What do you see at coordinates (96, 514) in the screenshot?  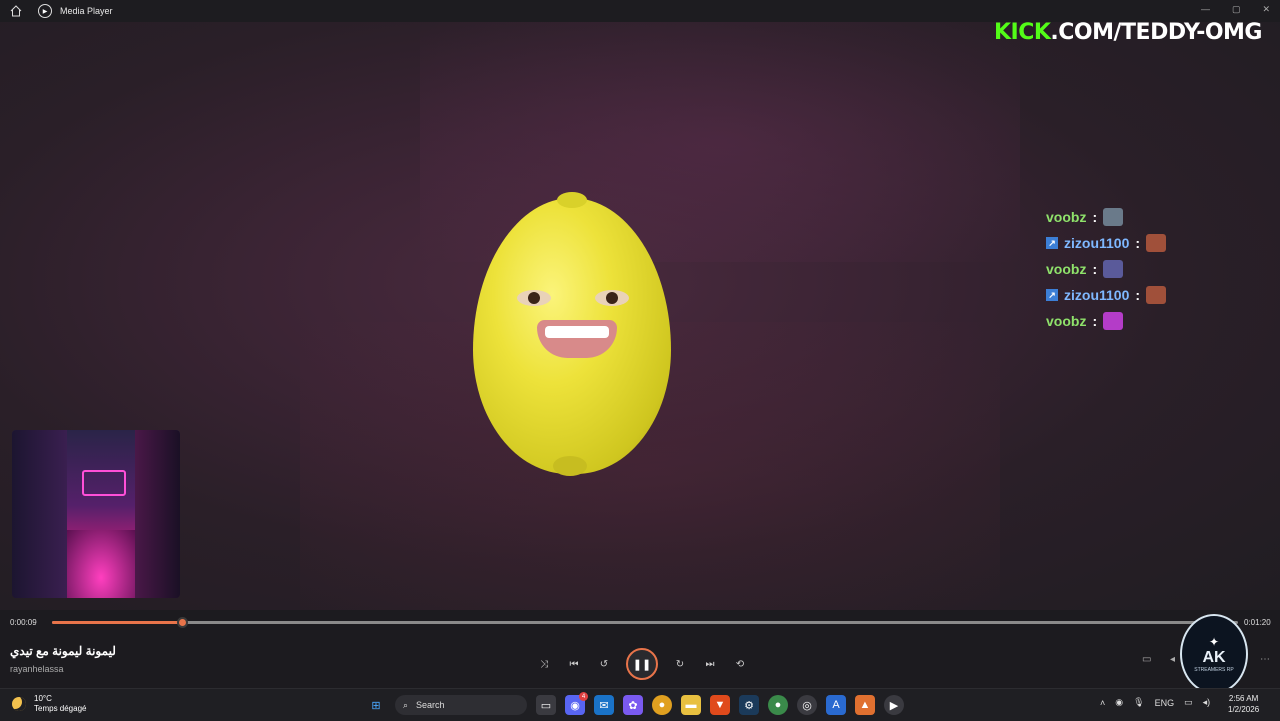 I see `album-art` at bounding box center [96, 514].